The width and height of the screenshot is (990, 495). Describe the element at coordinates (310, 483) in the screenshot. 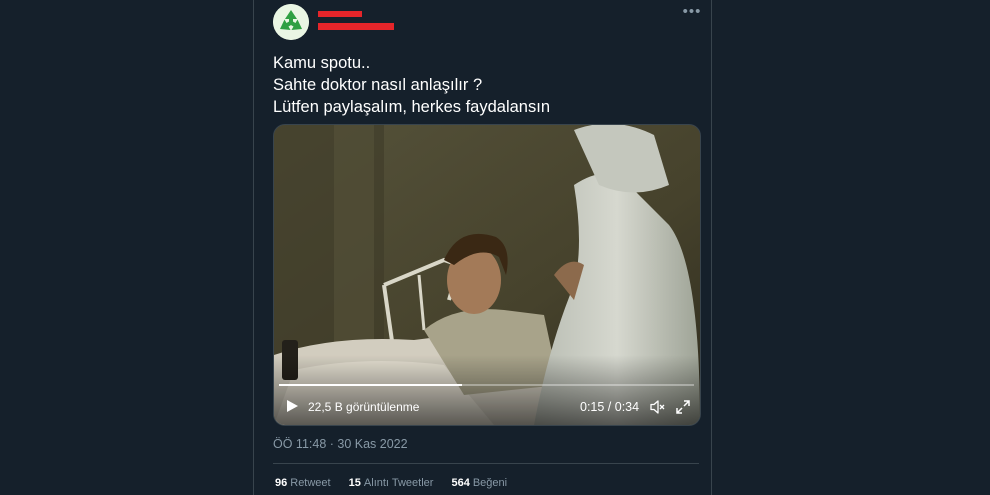

I see `retweet-label: Retweet` at that location.